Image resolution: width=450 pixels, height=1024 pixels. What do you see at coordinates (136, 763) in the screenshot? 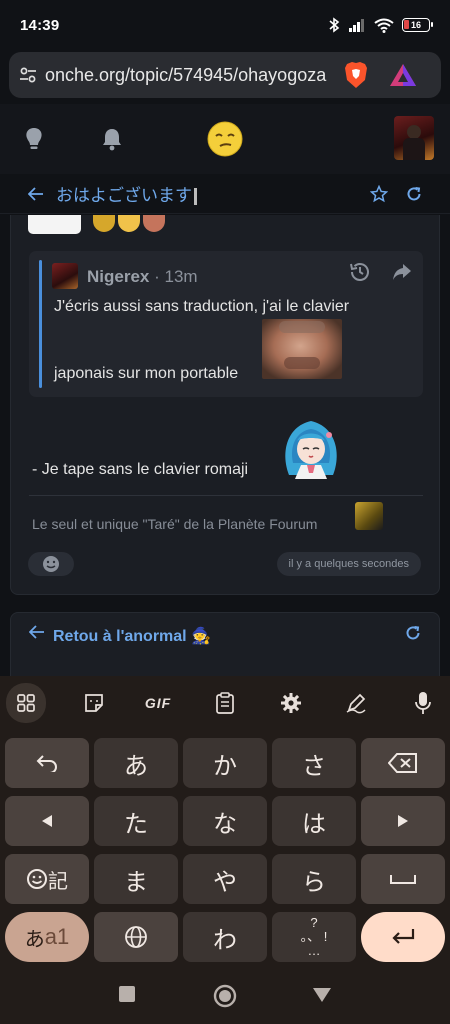
I see `kana-key-a: あ` at bounding box center [136, 763].